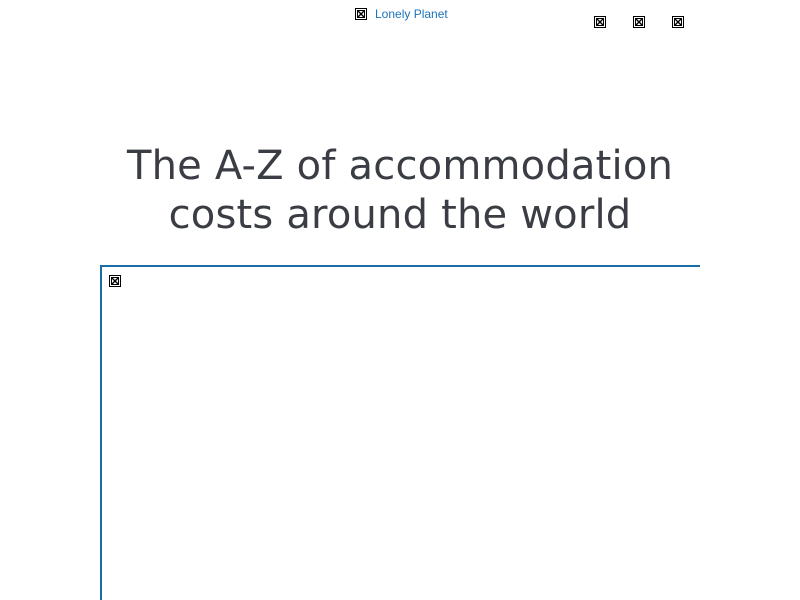  What do you see at coordinates (115, 281) in the screenshot?
I see `embed-broken-image-icon` at bounding box center [115, 281].